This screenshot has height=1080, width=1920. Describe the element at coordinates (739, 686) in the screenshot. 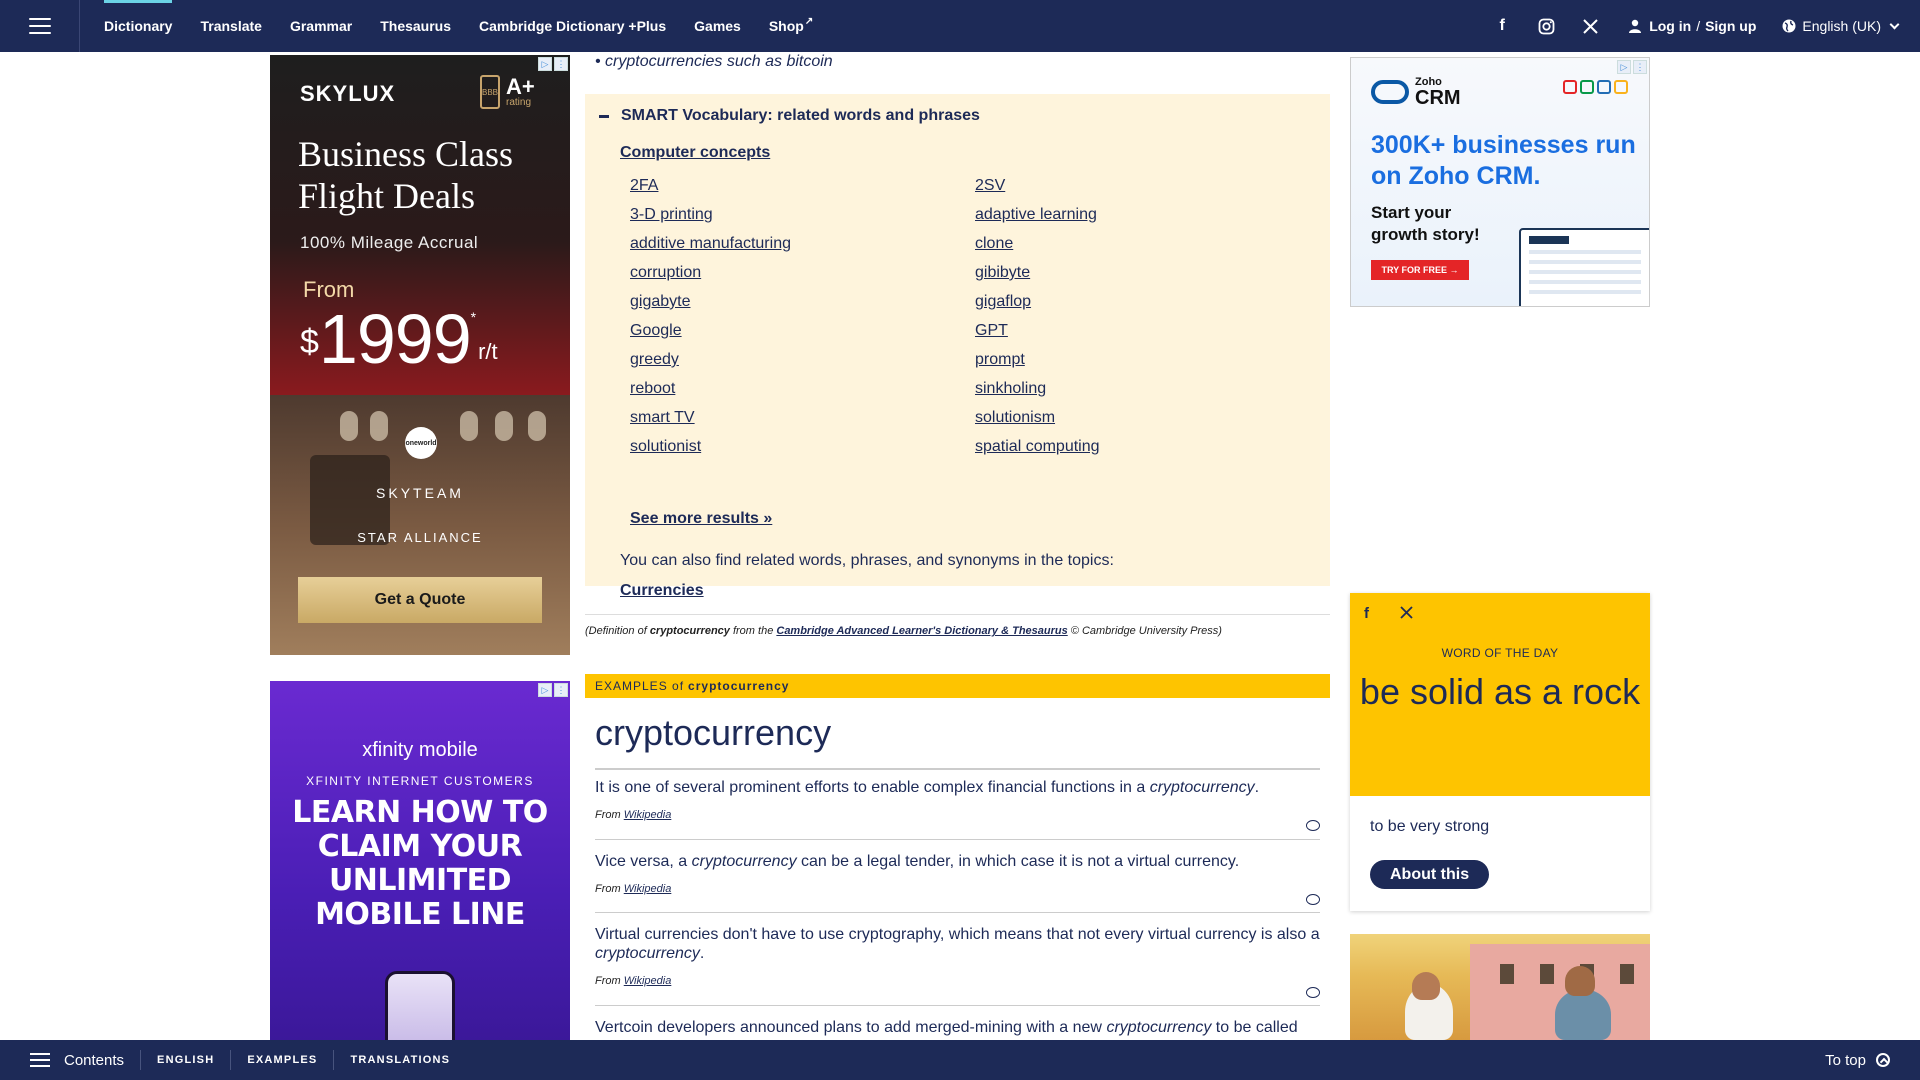

I see `examples-word: cryptocurrency` at that location.